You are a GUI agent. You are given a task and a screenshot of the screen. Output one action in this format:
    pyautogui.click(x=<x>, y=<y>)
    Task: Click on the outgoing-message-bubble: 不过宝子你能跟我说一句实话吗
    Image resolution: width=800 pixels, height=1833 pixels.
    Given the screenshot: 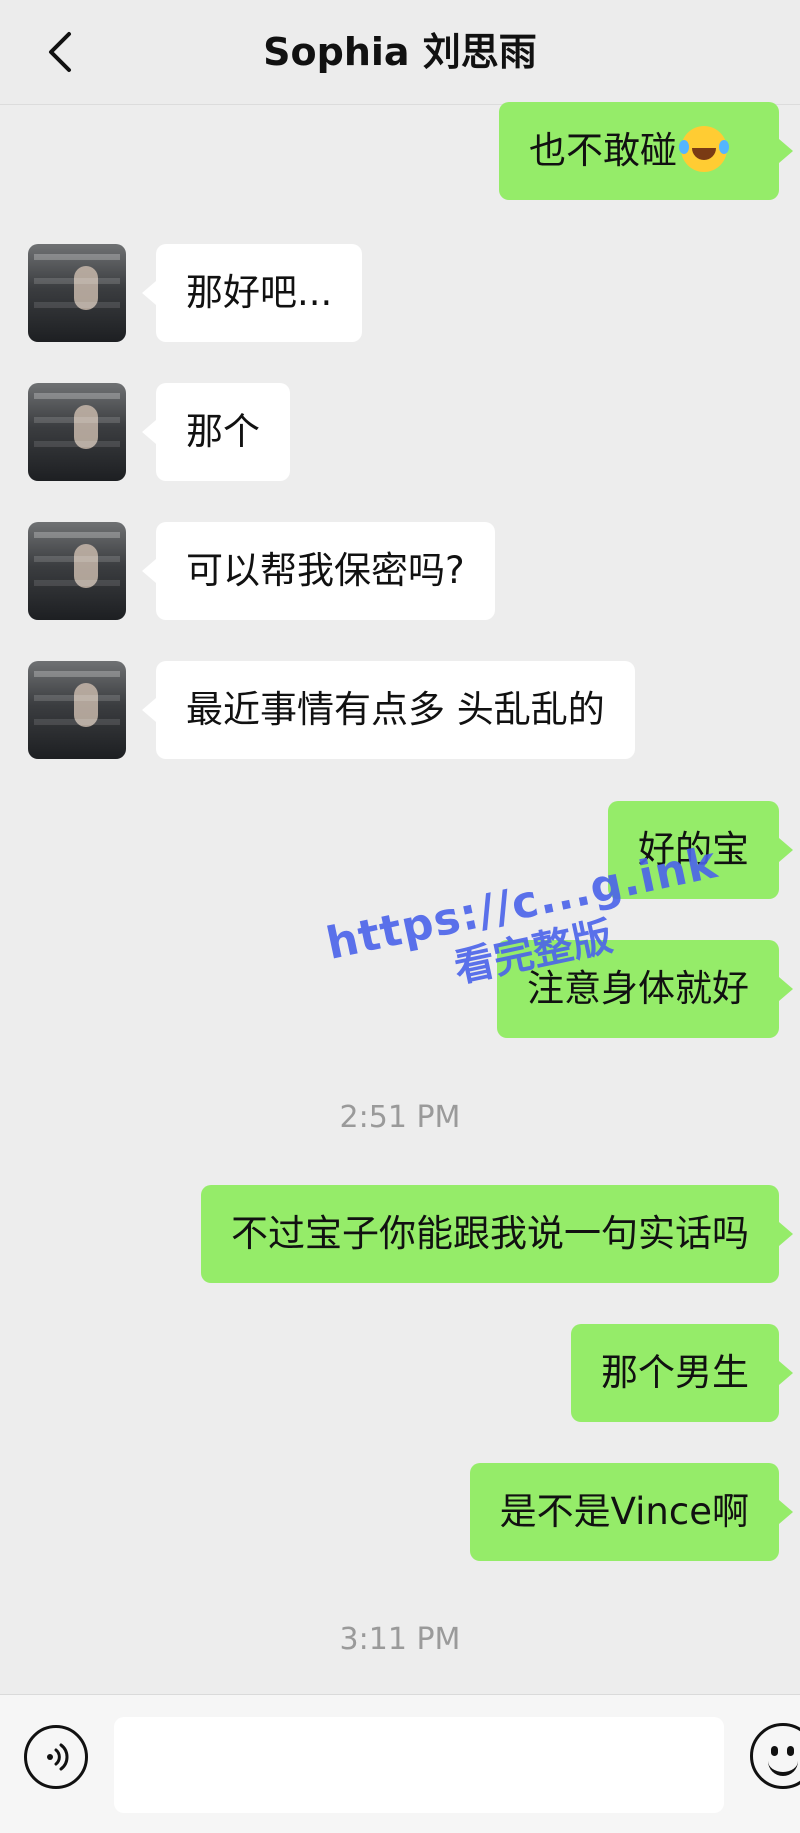 What is the action you would take?
    pyautogui.click(x=497, y=1234)
    